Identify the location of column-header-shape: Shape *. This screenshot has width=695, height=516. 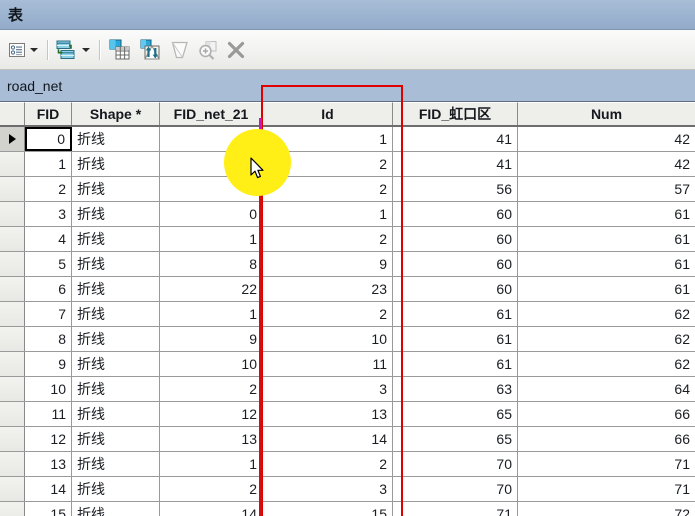
(116, 113).